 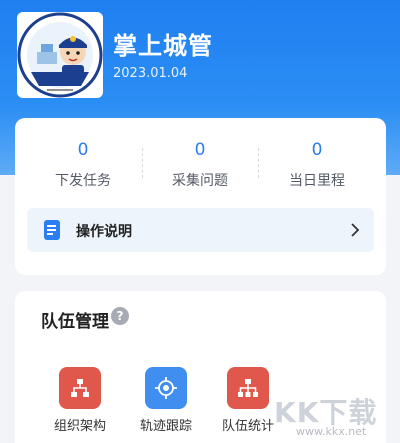 I want to click on watermark: KK下载 www.kkx.net, so click(x=334, y=416).